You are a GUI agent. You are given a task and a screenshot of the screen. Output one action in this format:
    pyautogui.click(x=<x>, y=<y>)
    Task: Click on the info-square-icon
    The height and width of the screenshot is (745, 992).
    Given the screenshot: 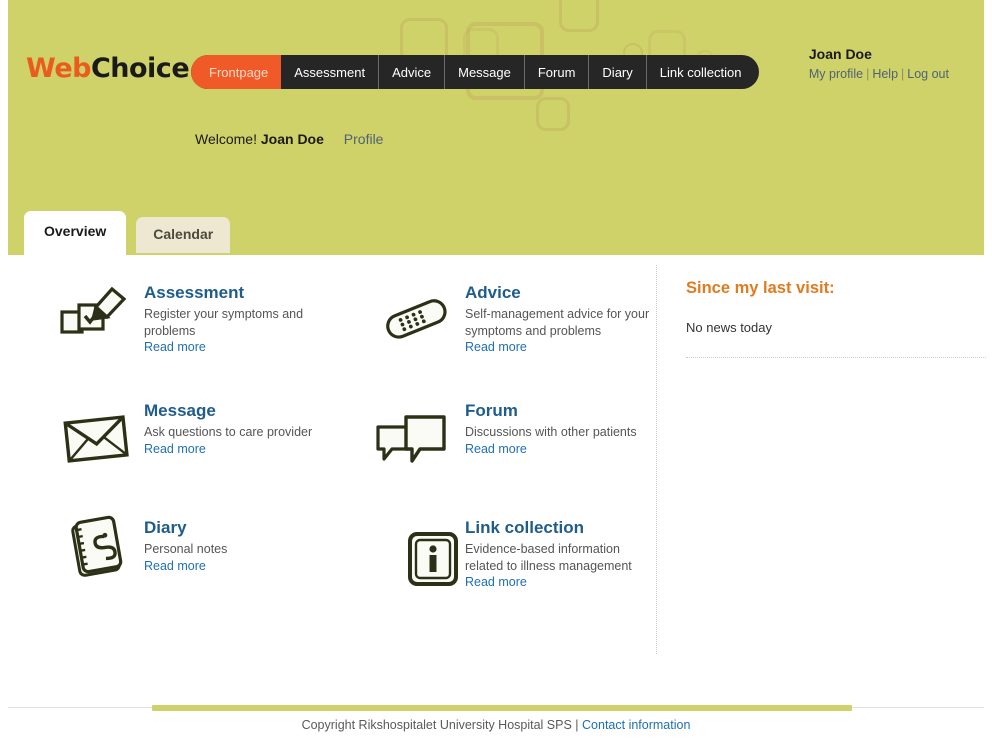 What is the action you would take?
    pyautogui.click(x=432, y=560)
    